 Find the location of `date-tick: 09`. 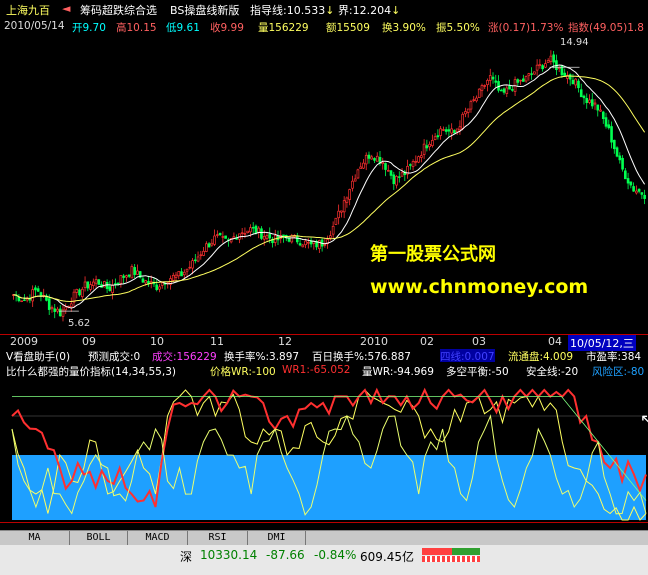

date-tick: 09 is located at coordinates (89, 341).